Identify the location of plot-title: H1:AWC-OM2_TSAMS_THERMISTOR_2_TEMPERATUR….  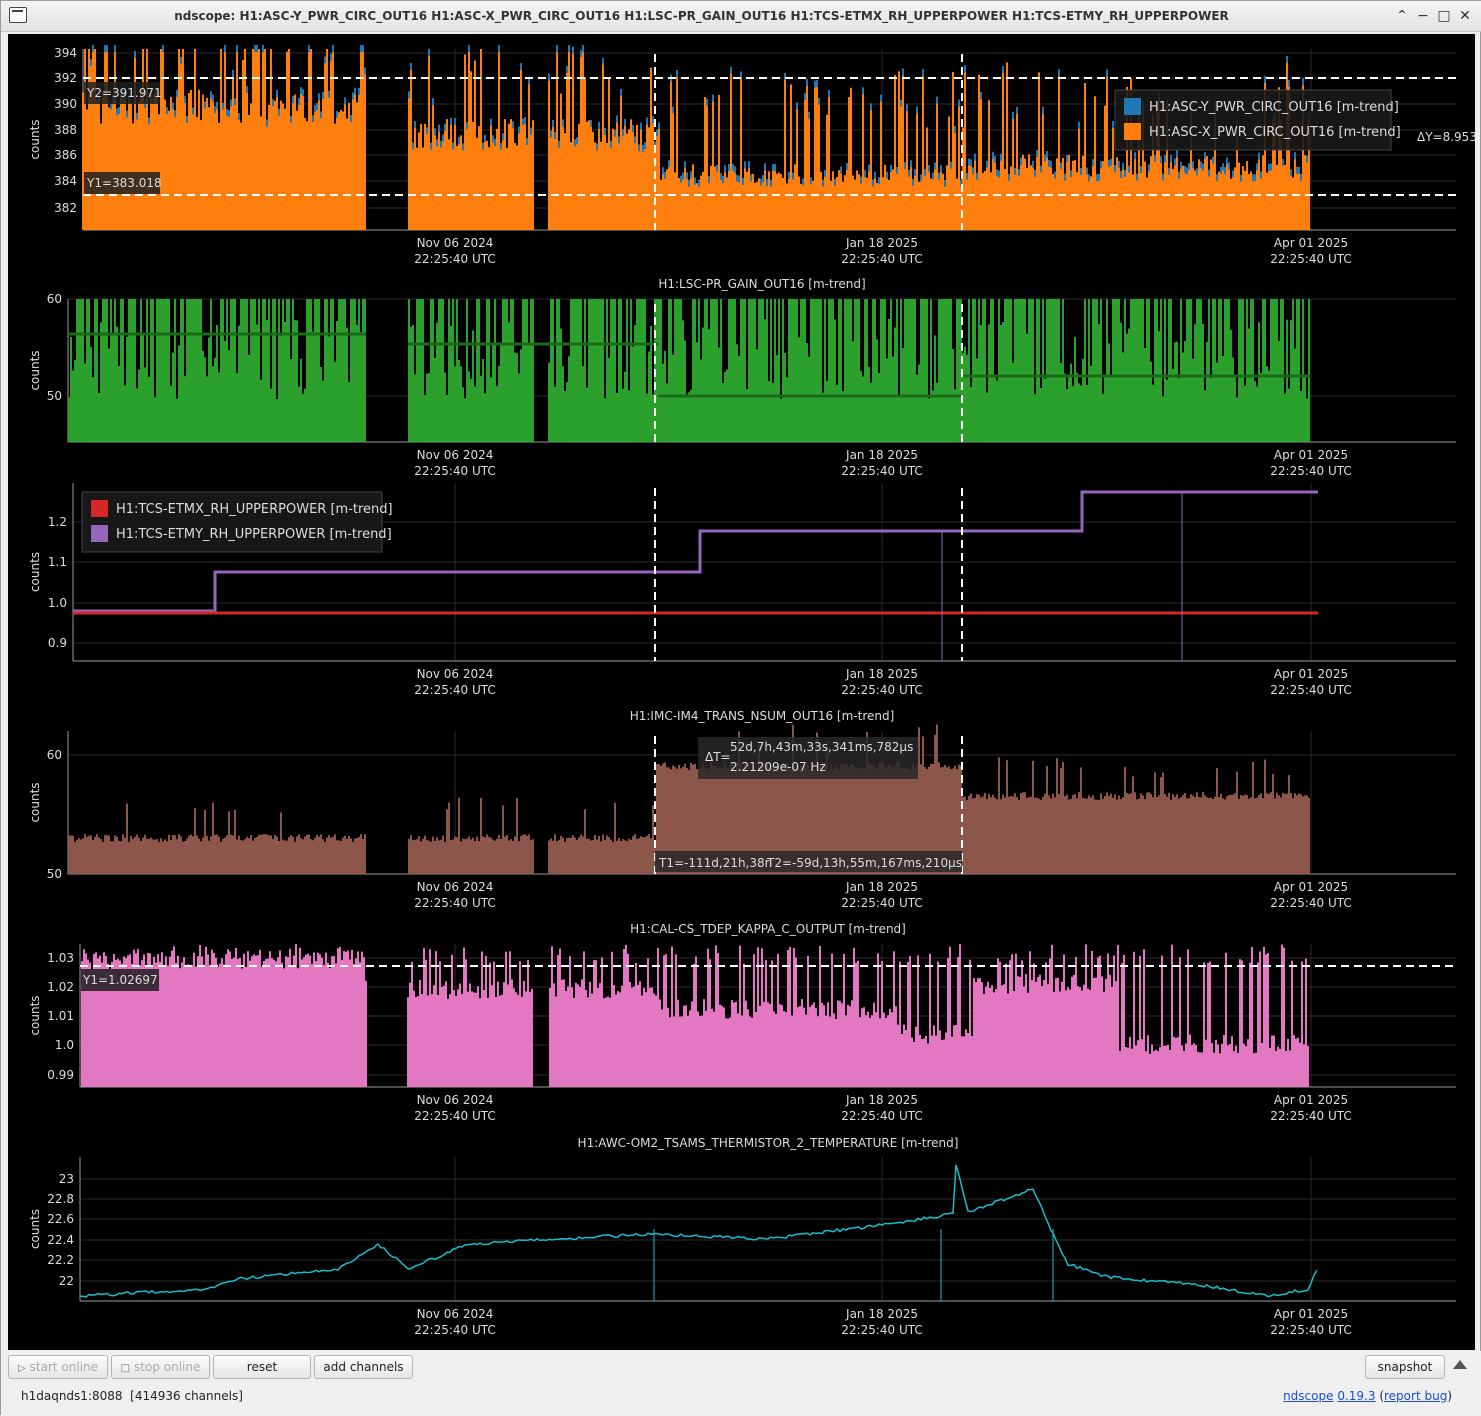
(768, 1143).